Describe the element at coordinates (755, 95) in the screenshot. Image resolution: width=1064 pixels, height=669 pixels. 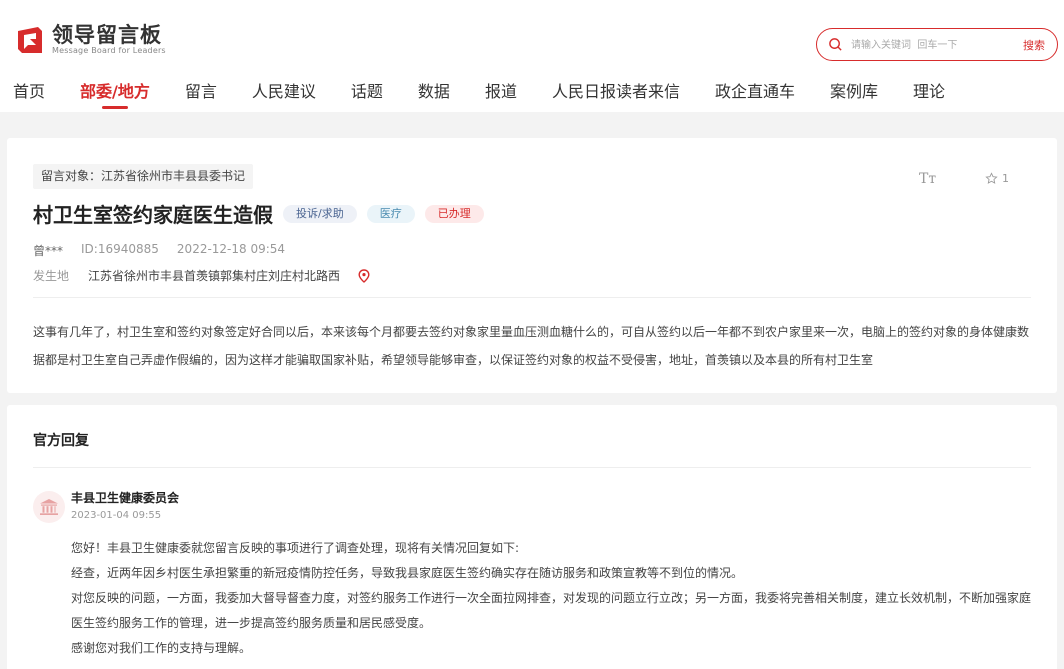
I see `nav-item: 政企直通车` at that location.